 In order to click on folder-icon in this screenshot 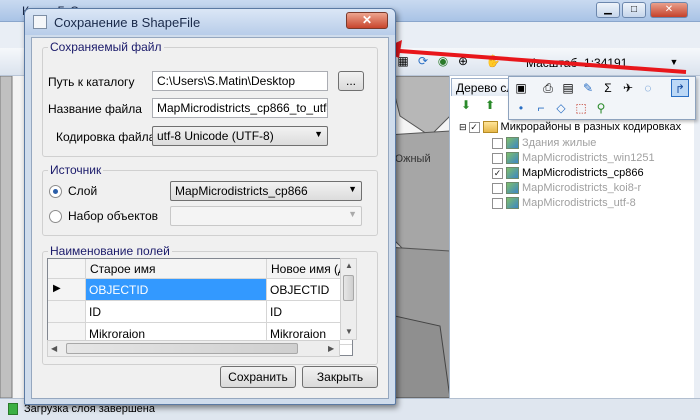, I will do `click(490, 127)`.